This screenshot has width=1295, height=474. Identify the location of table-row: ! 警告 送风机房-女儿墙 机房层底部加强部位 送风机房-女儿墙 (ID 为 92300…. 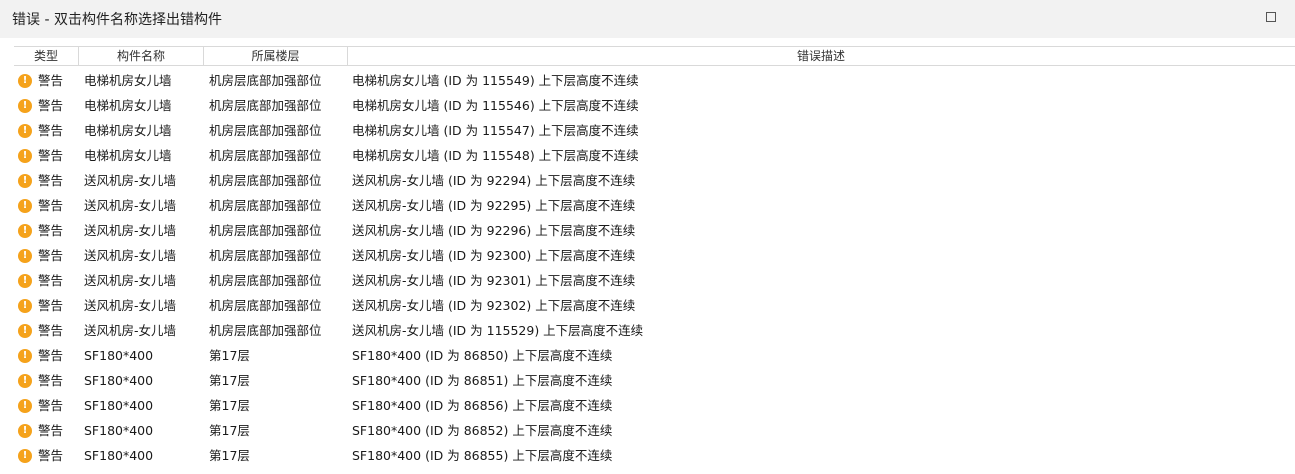
(654, 255).